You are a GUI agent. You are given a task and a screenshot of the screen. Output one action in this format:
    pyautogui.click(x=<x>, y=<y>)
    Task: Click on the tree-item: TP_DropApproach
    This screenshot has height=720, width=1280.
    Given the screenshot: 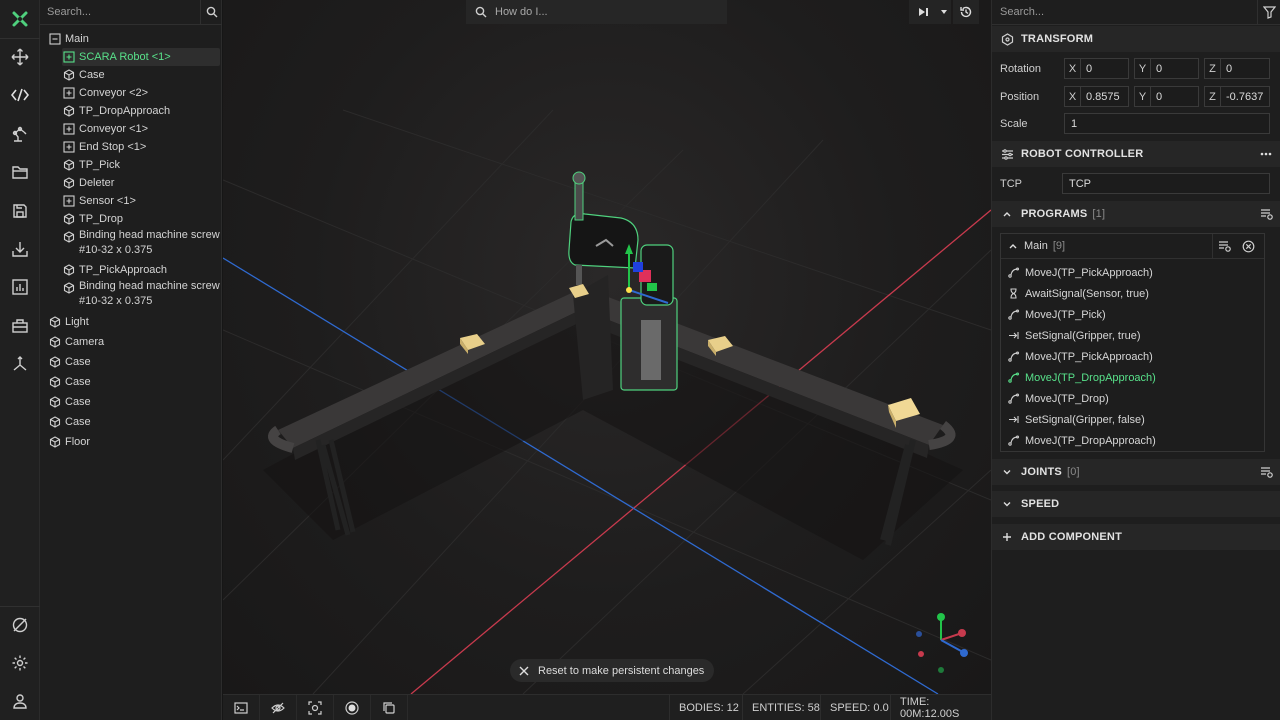 What is the action you would take?
    pyautogui.click(x=141, y=111)
    